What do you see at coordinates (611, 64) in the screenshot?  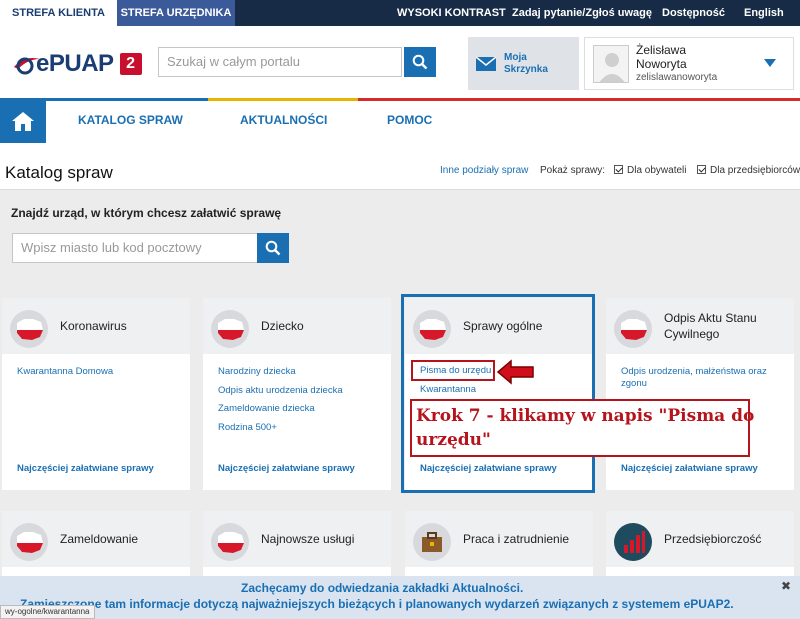 I see `avatar-icon` at bounding box center [611, 64].